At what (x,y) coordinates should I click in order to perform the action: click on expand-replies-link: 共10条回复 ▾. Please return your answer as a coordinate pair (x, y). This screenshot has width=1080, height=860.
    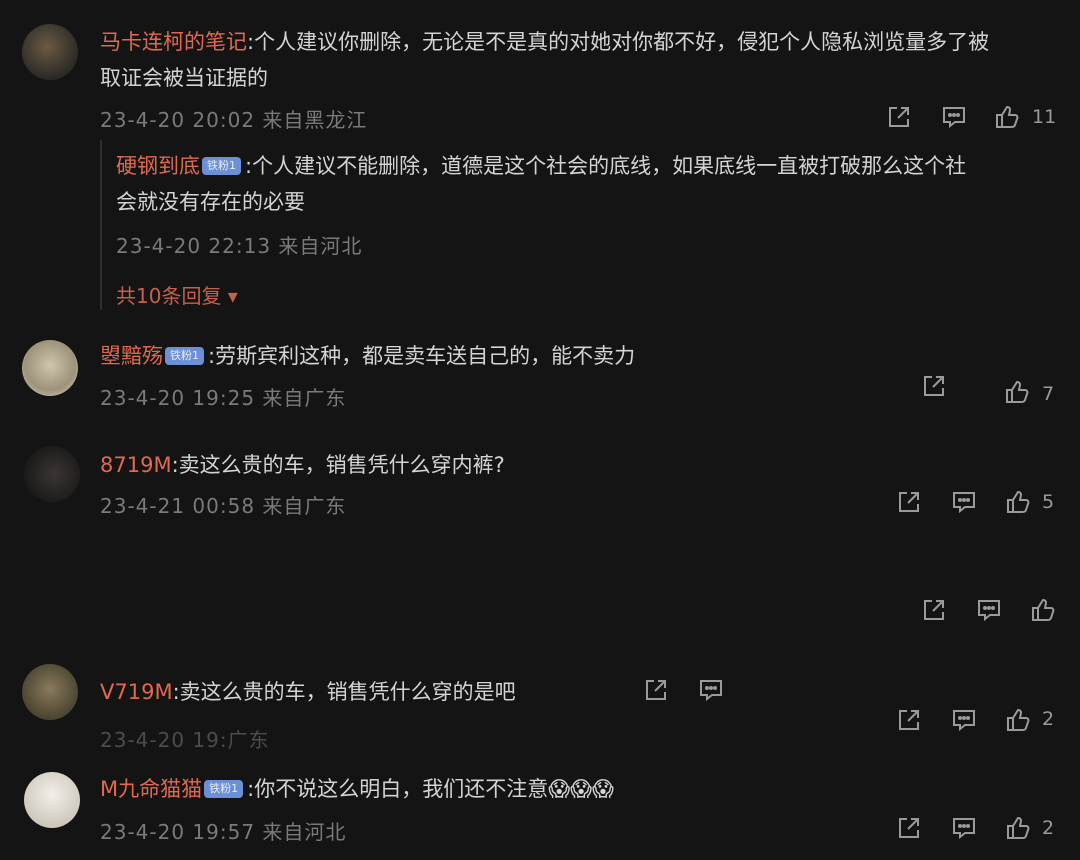
    Looking at the image, I should click on (177, 294).